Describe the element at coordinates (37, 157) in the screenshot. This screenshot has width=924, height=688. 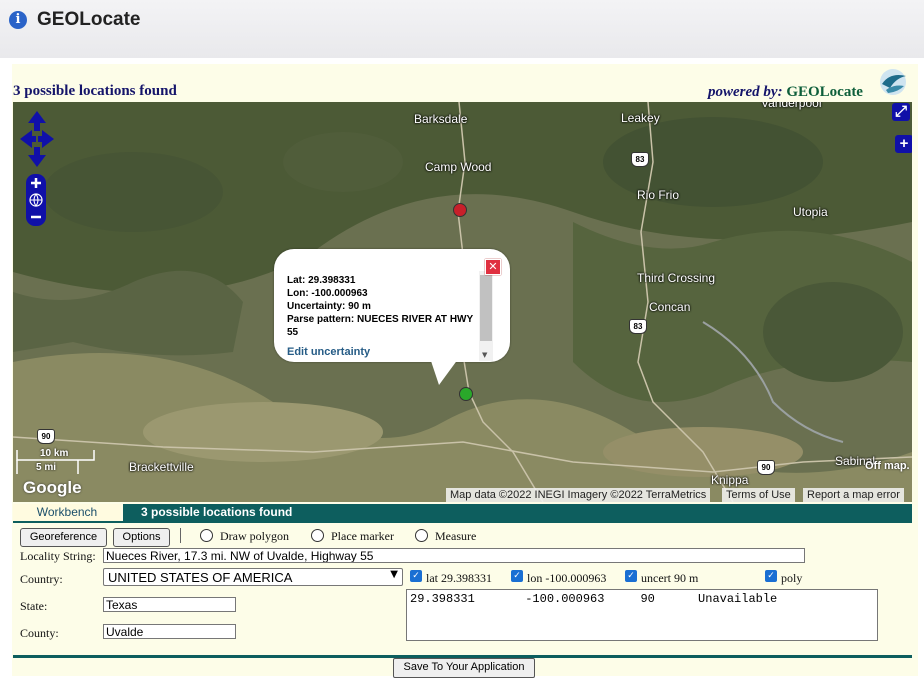
I see `pan-down-icon` at that location.